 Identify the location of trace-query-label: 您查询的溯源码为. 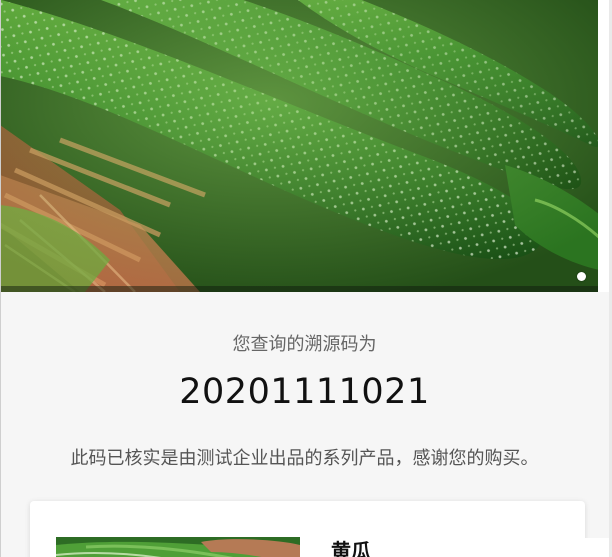
(304, 344).